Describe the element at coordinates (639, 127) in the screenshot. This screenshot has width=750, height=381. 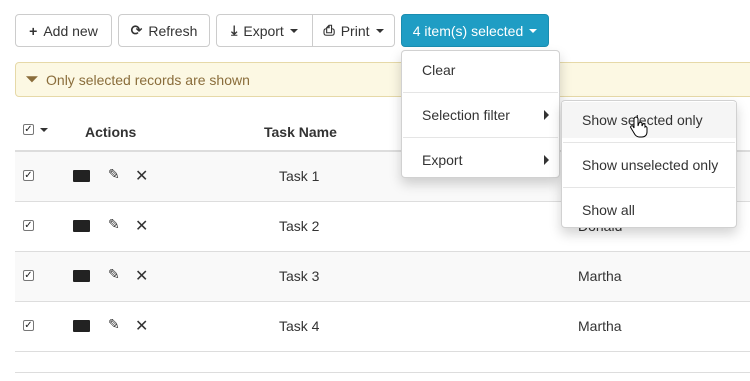
I see `hand-cursor-icon` at that location.